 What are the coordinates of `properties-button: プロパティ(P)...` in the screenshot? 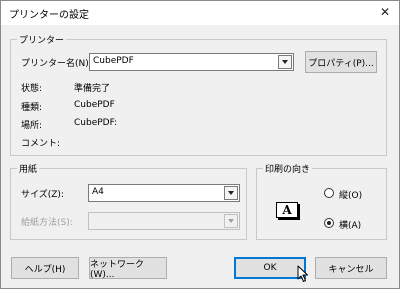 It's located at (341, 62).